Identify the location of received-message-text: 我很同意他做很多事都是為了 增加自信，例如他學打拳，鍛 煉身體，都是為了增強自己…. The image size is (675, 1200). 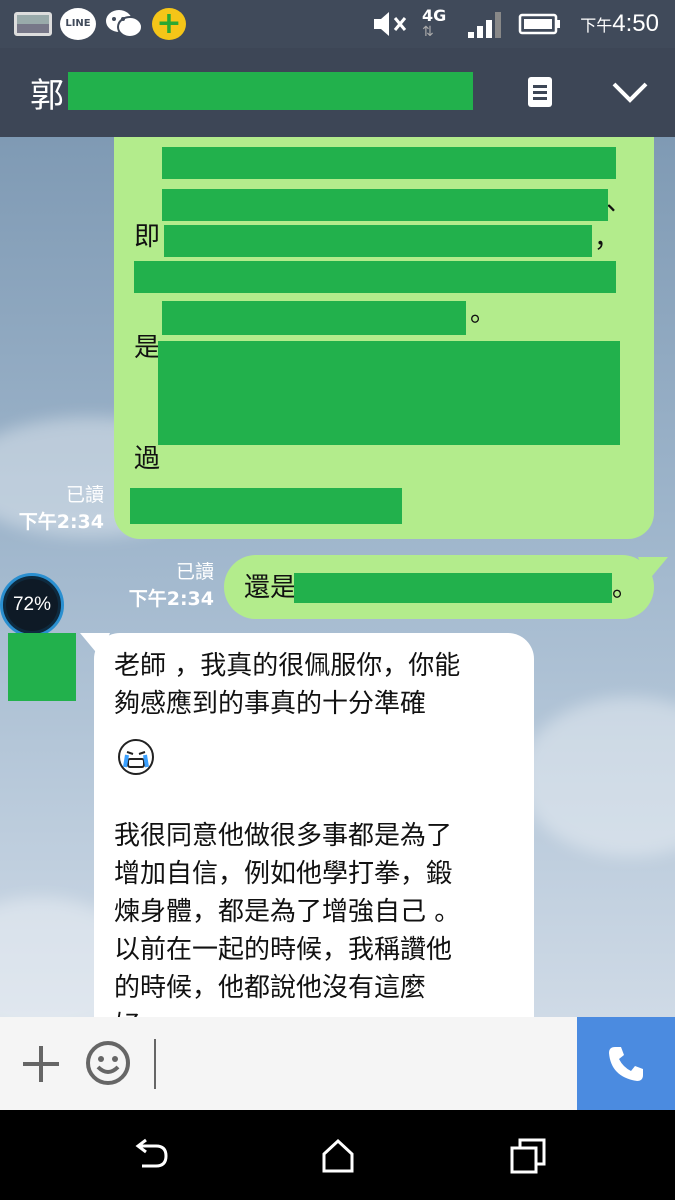
(287, 919).